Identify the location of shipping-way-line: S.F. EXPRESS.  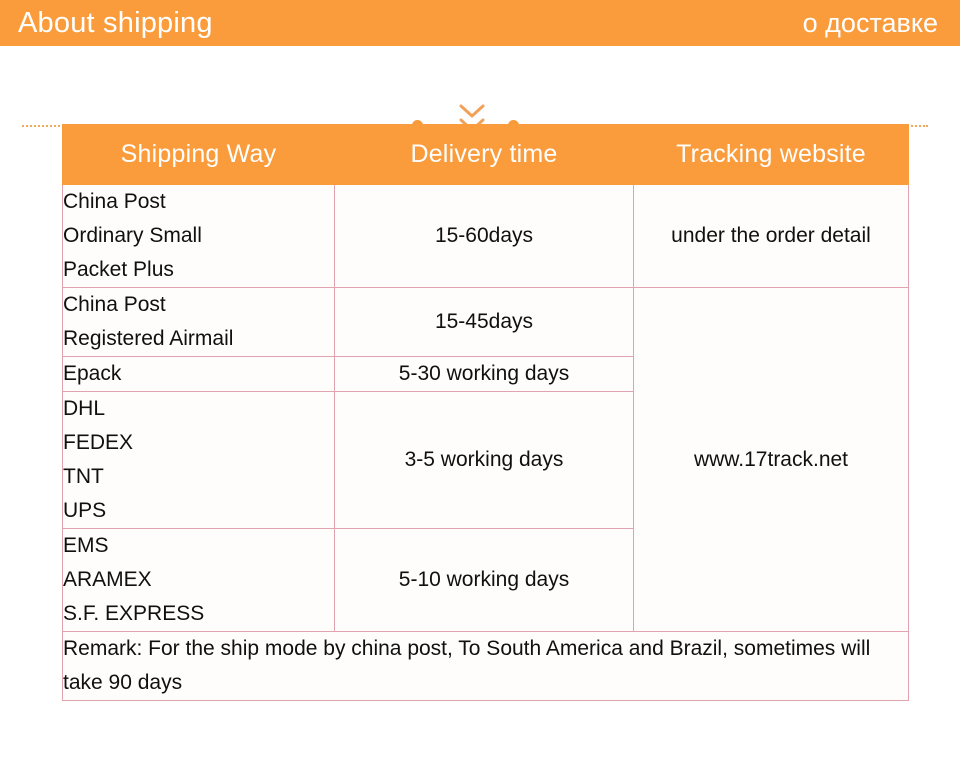
(134, 614).